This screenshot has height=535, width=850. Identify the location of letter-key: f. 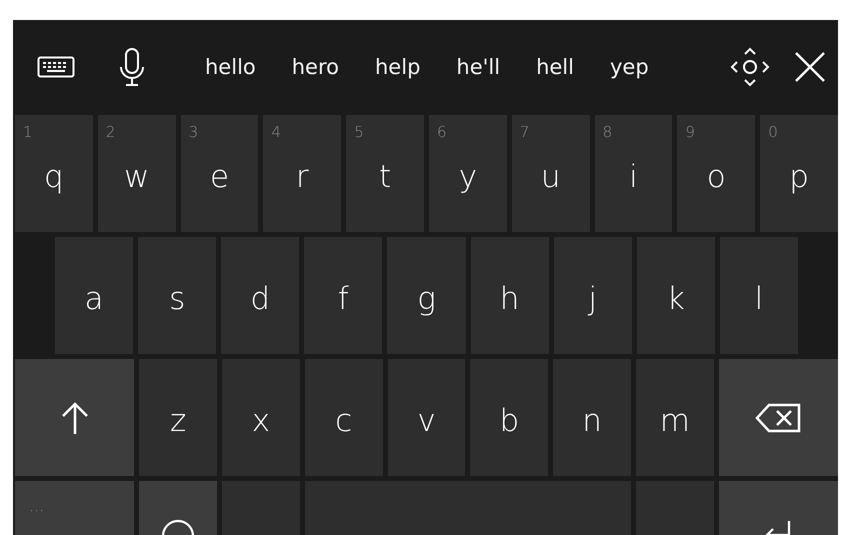
(343, 295).